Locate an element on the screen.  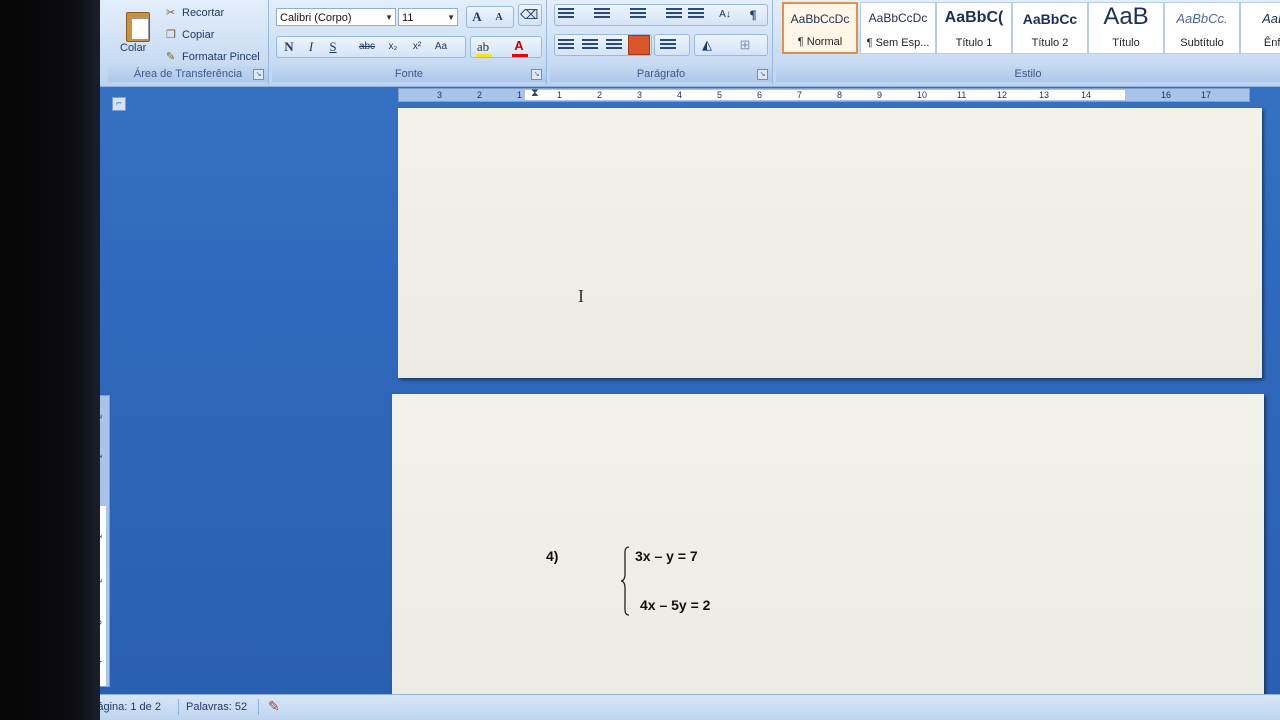
copy-button: ❐ Copiar is located at coordinates (190, 34).